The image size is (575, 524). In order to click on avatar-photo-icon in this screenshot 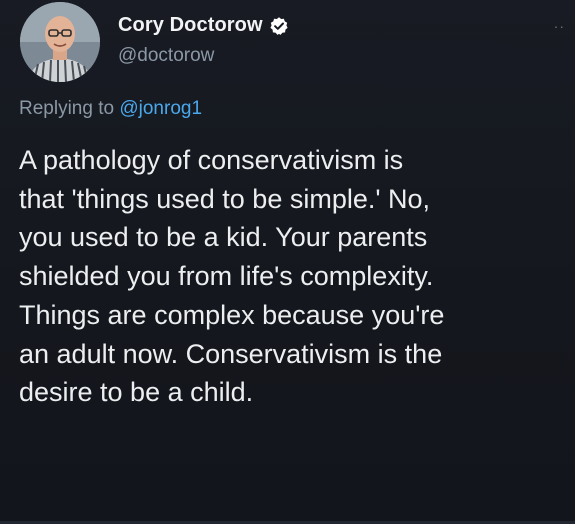, I will do `click(60, 42)`.